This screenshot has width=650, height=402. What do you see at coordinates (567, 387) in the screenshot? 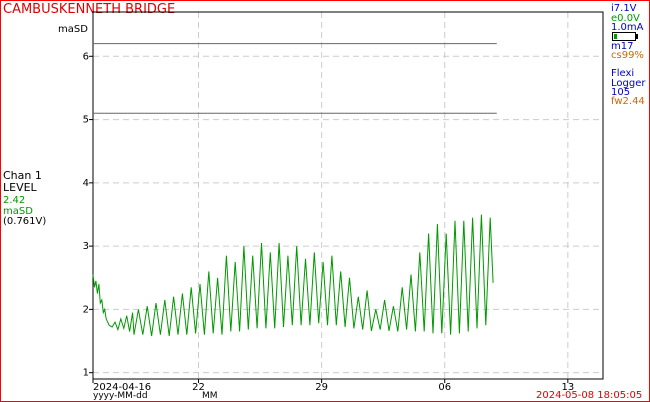
I see `x-tick-label: 13` at bounding box center [567, 387].